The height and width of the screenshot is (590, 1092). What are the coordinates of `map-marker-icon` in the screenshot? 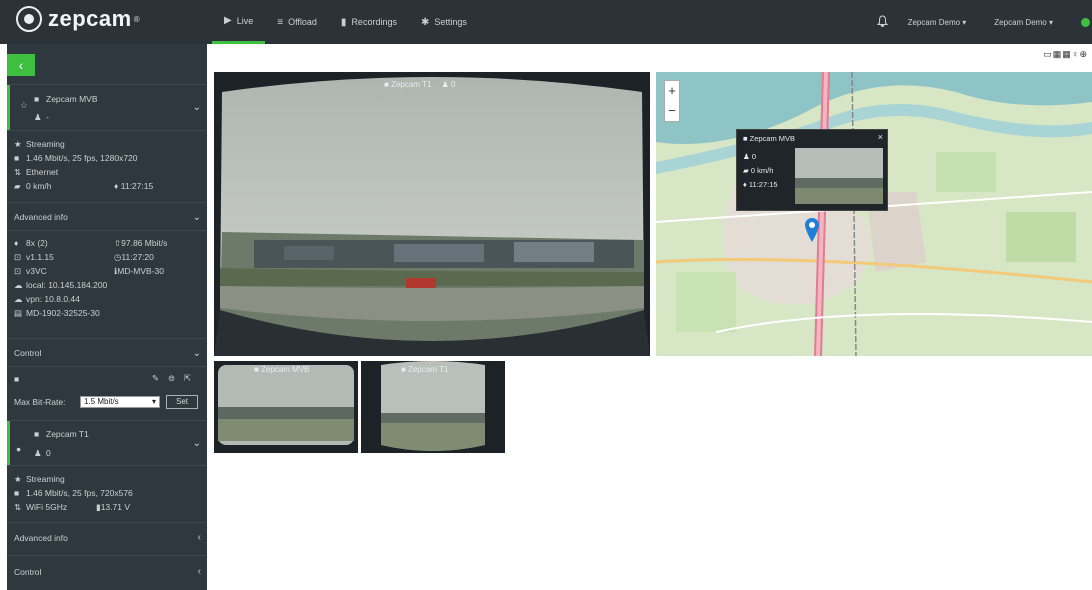 It's located at (812, 230).